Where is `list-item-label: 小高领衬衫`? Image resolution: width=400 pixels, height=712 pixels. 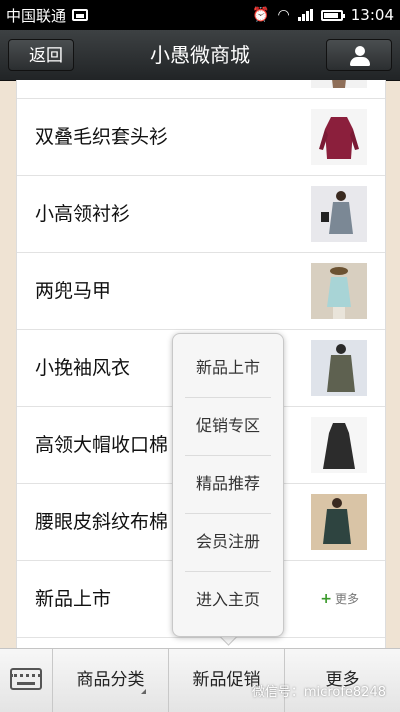 list-item-label: 小高领衬衫 is located at coordinates (83, 214).